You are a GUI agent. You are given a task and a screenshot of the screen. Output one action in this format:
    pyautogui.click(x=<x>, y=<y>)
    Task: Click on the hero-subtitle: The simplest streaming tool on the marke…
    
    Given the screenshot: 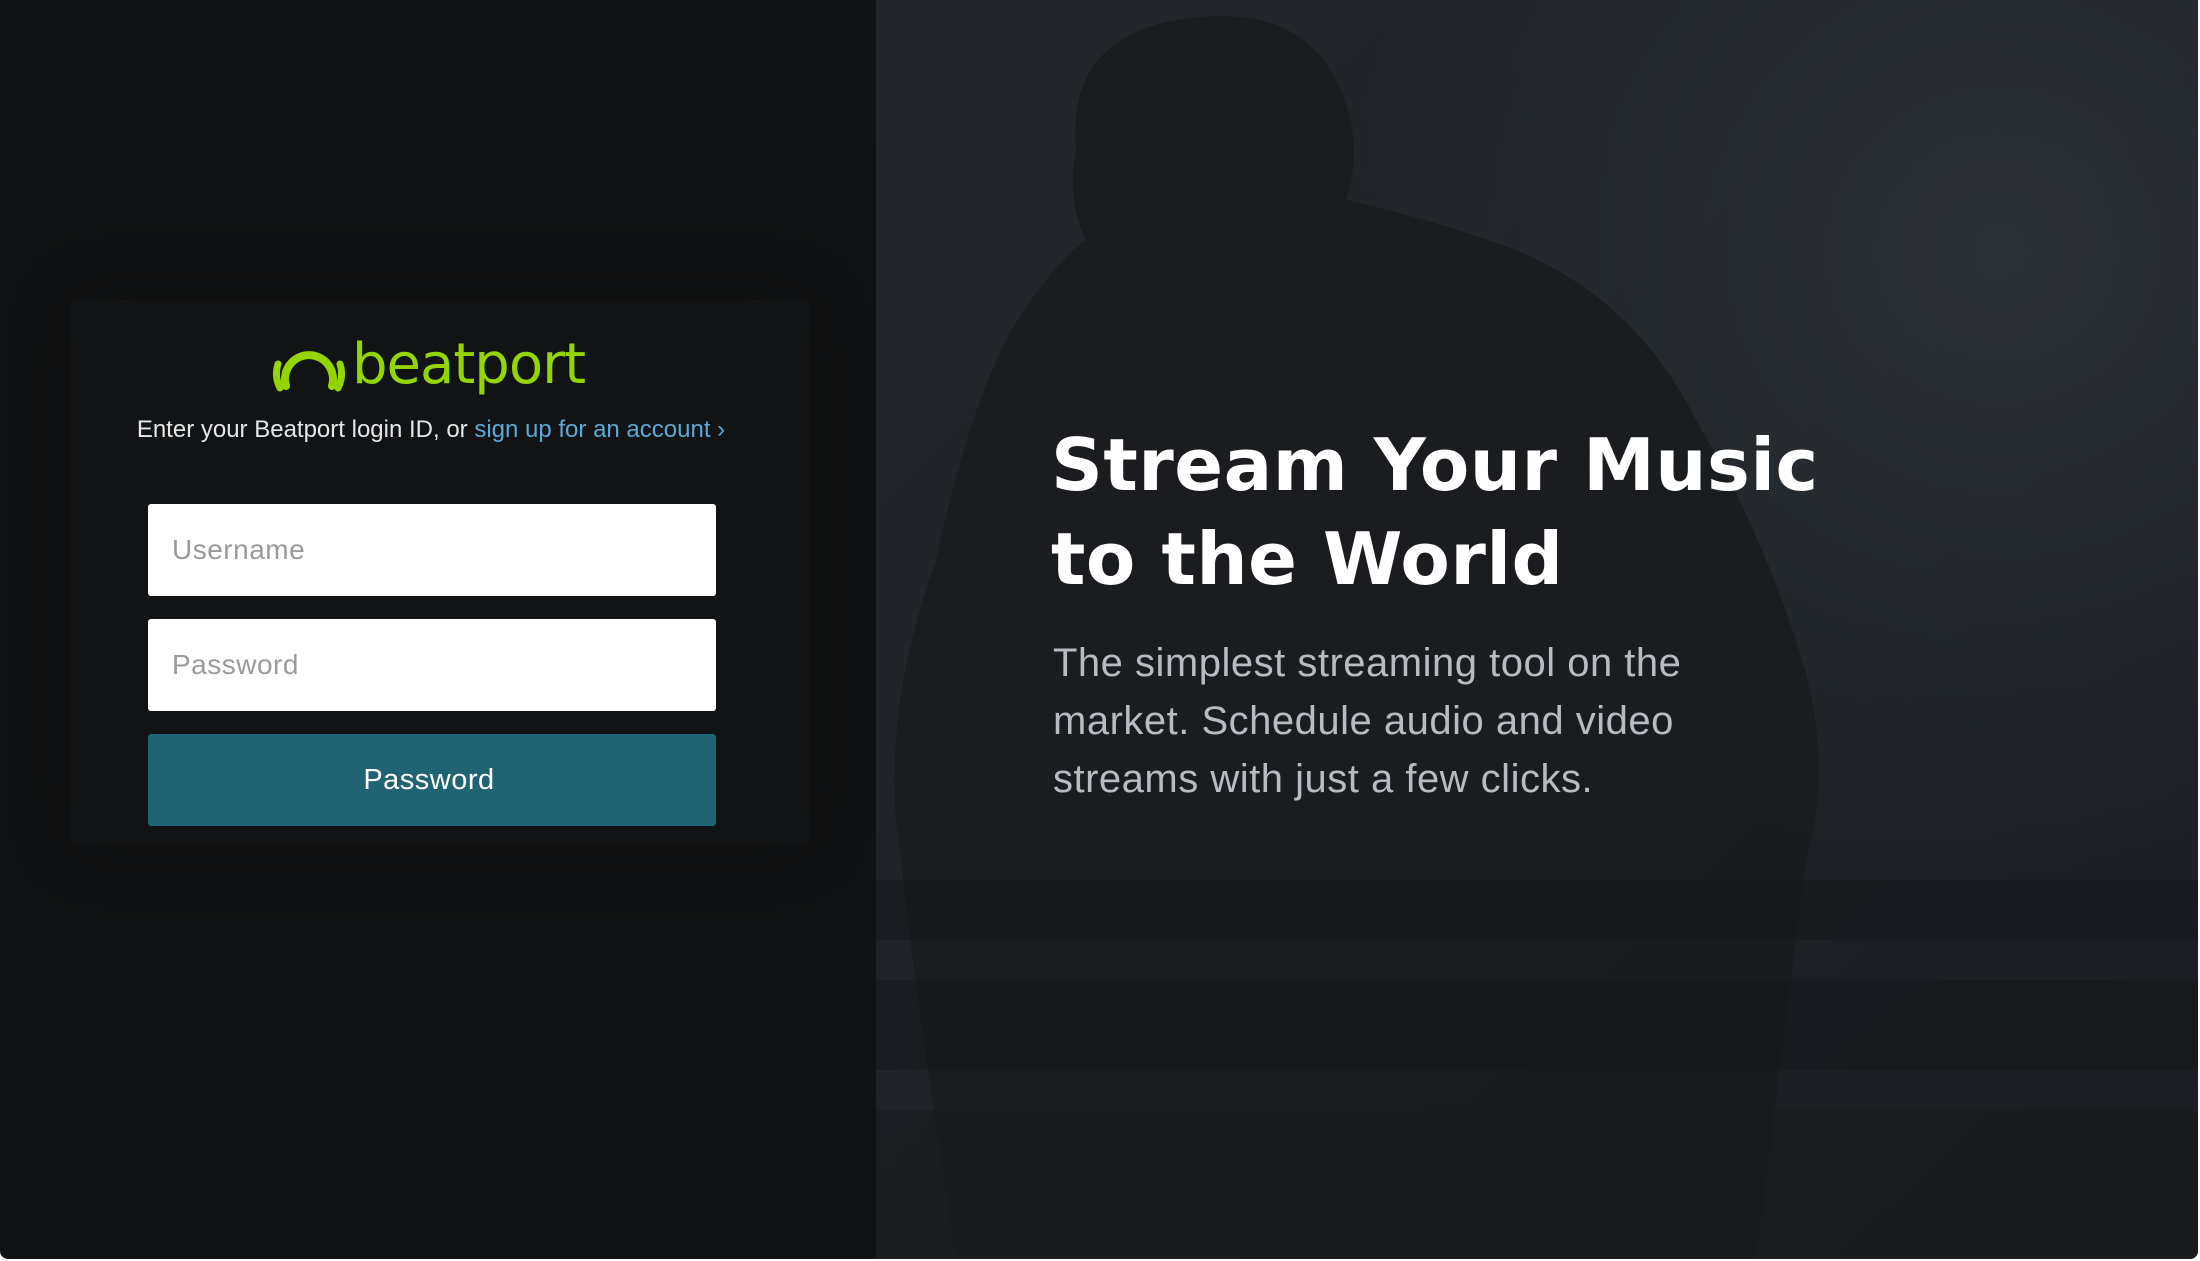 What is the action you would take?
    pyautogui.click(x=1367, y=721)
    